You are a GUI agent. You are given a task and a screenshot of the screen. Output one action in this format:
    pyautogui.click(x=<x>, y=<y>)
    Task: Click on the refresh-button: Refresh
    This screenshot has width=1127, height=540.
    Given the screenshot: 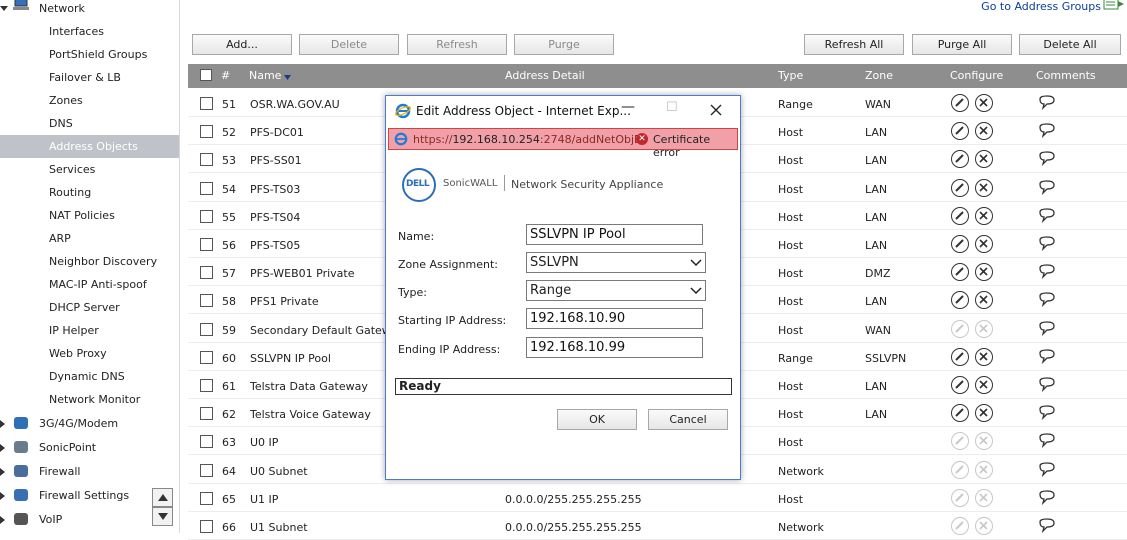 What is the action you would take?
    pyautogui.click(x=457, y=44)
    